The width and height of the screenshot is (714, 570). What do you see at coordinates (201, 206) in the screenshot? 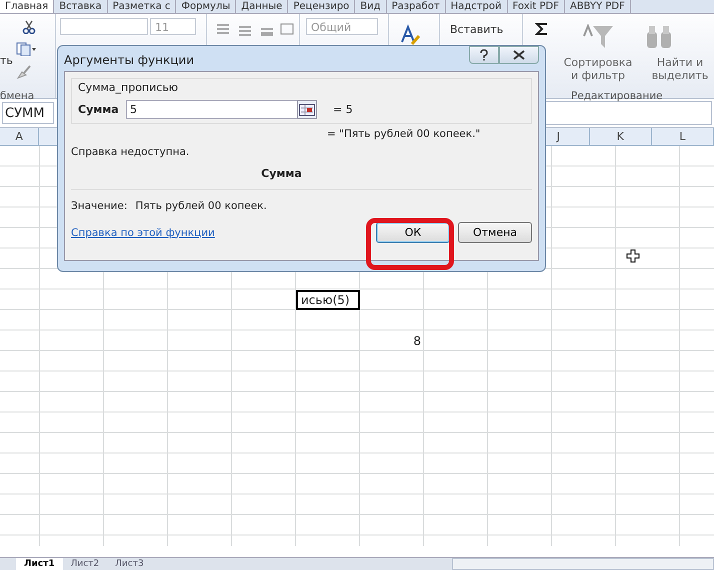
I see `value-text: Пять рублей 00 копеек.` at bounding box center [201, 206].